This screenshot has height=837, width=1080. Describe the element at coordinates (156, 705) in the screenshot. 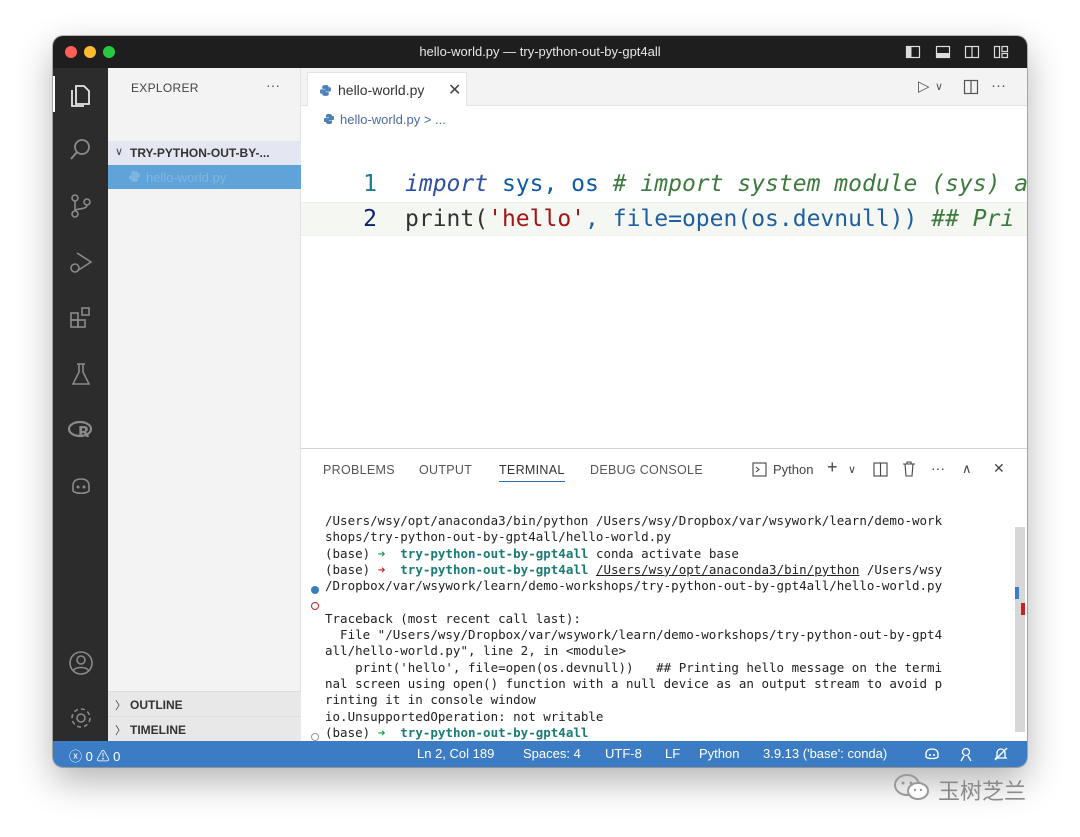

I see `outline-label: OUTLINE` at that location.